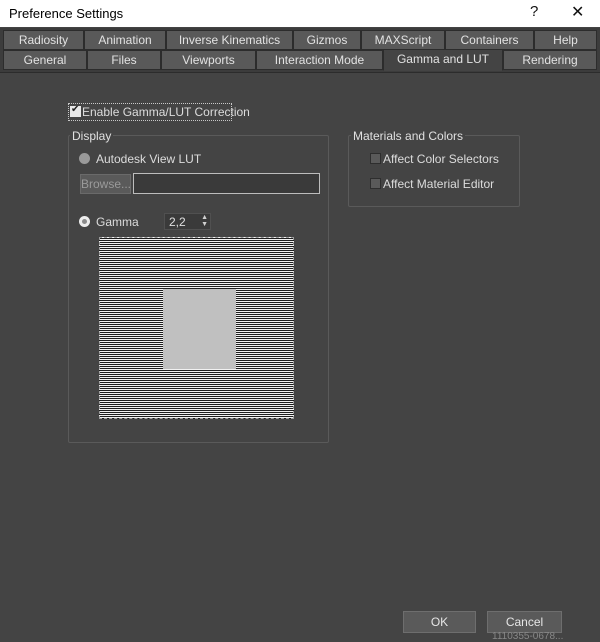 Image resolution: width=600 pixels, height=642 pixels. I want to click on gamma-spinner: 2,2 ▲ ▼, so click(187, 221).